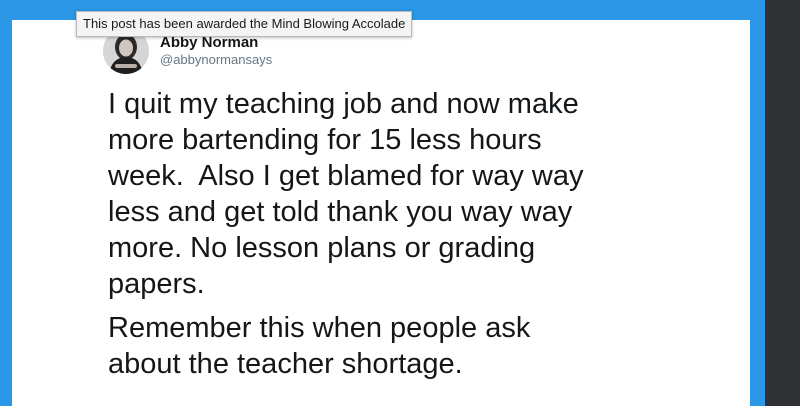  Describe the element at coordinates (216, 59) in the screenshot. I see `author-handle: @abbynormansays` at that location.